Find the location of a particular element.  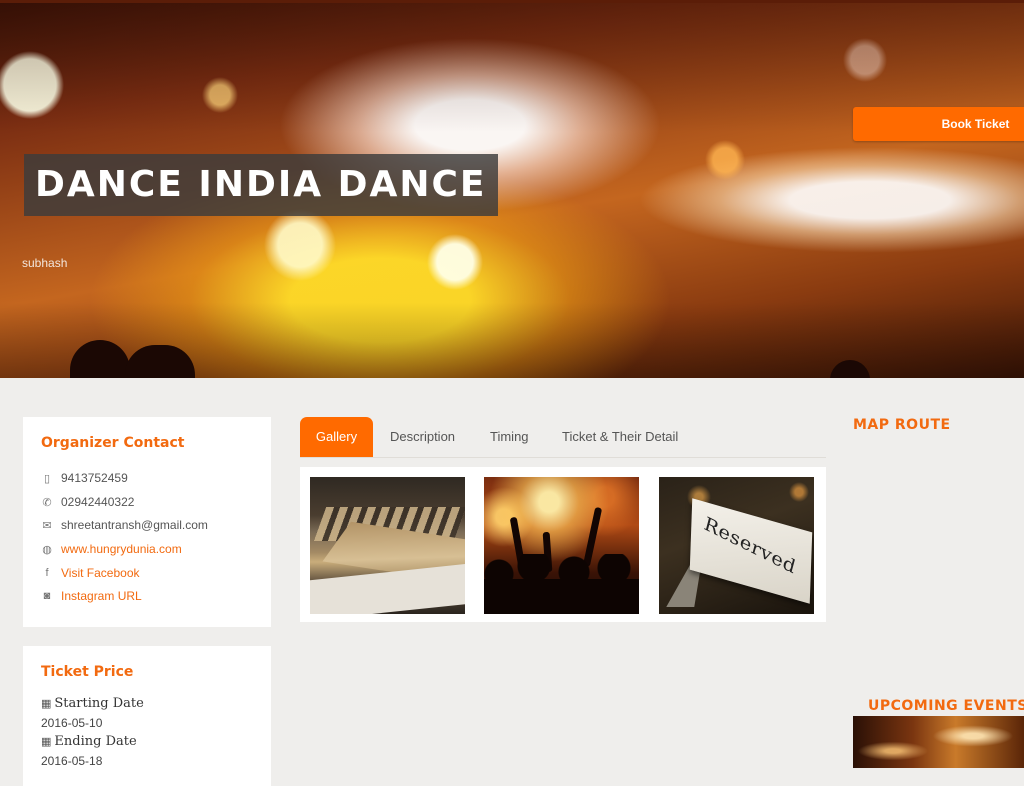

envelope-icon: ✉ is located at coordinates (47, 525).